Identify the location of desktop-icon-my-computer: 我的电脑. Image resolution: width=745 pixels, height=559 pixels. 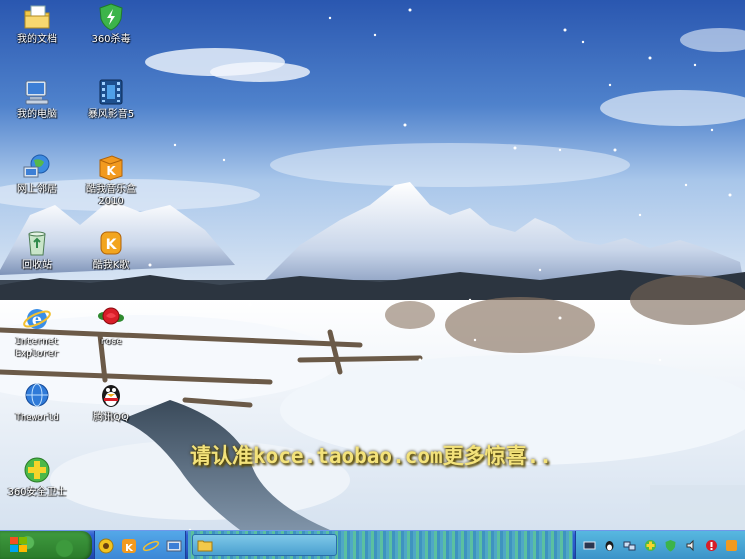
(37, 99).